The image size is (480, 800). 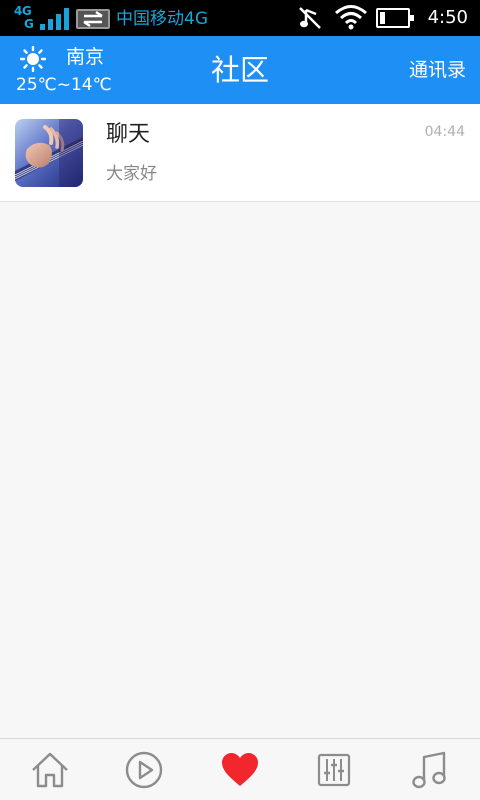 What do you see at coordinates (447, 17) in the screenshot?
I see `clock: 4:50` at bounding box center [447, 17].